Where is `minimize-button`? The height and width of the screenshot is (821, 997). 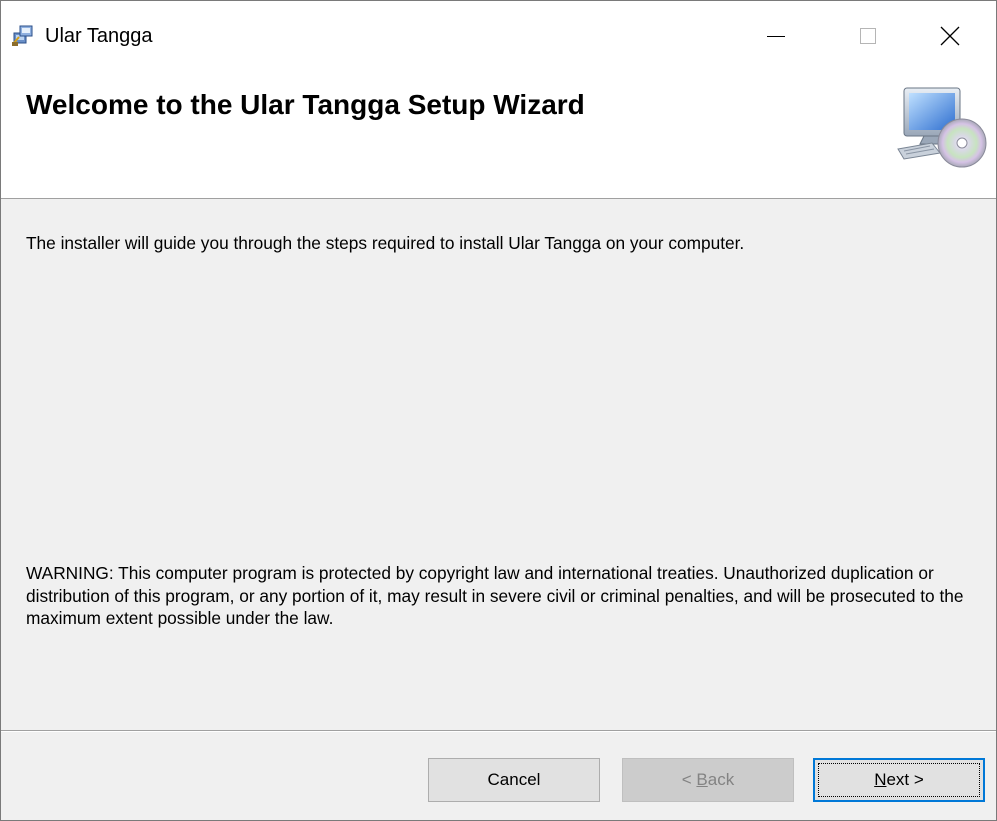
minimize-button is located at coordinates (776, 36).